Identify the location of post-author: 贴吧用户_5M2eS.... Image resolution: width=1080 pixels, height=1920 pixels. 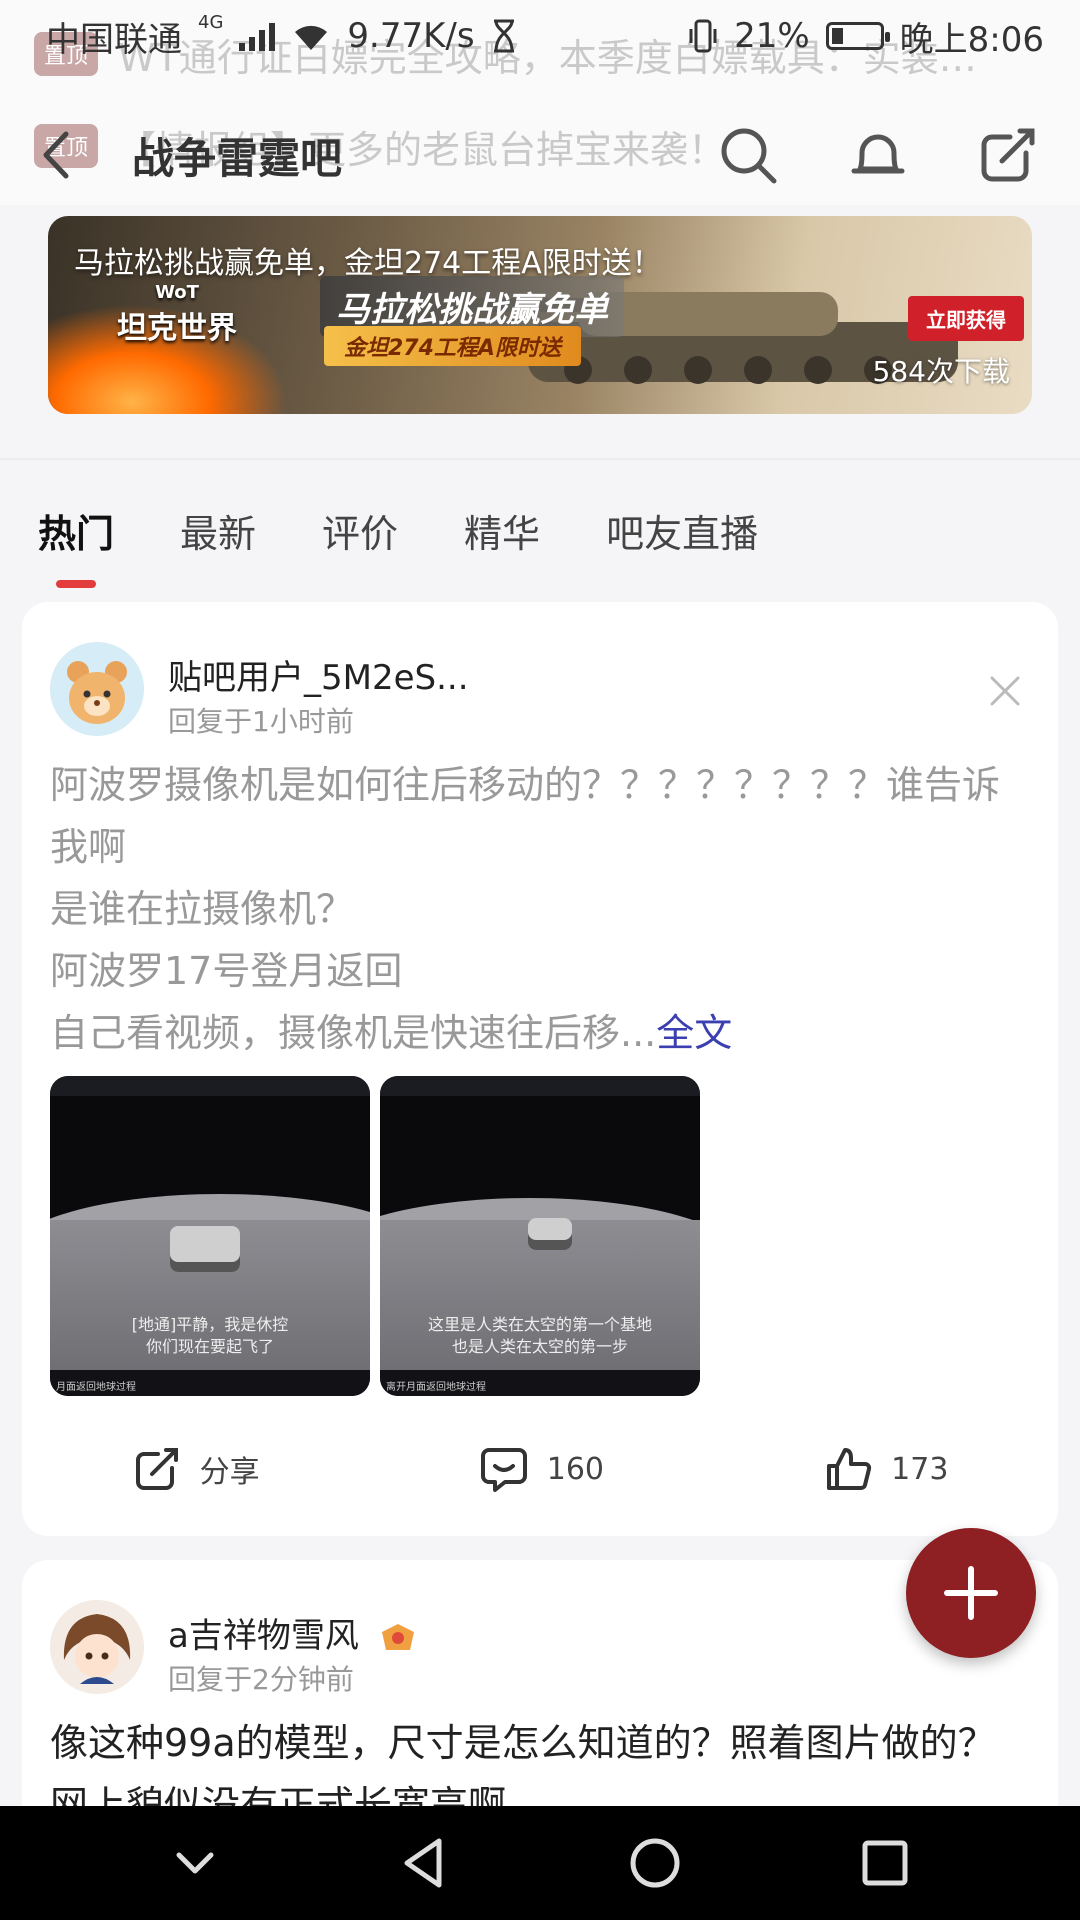
(318, 674).